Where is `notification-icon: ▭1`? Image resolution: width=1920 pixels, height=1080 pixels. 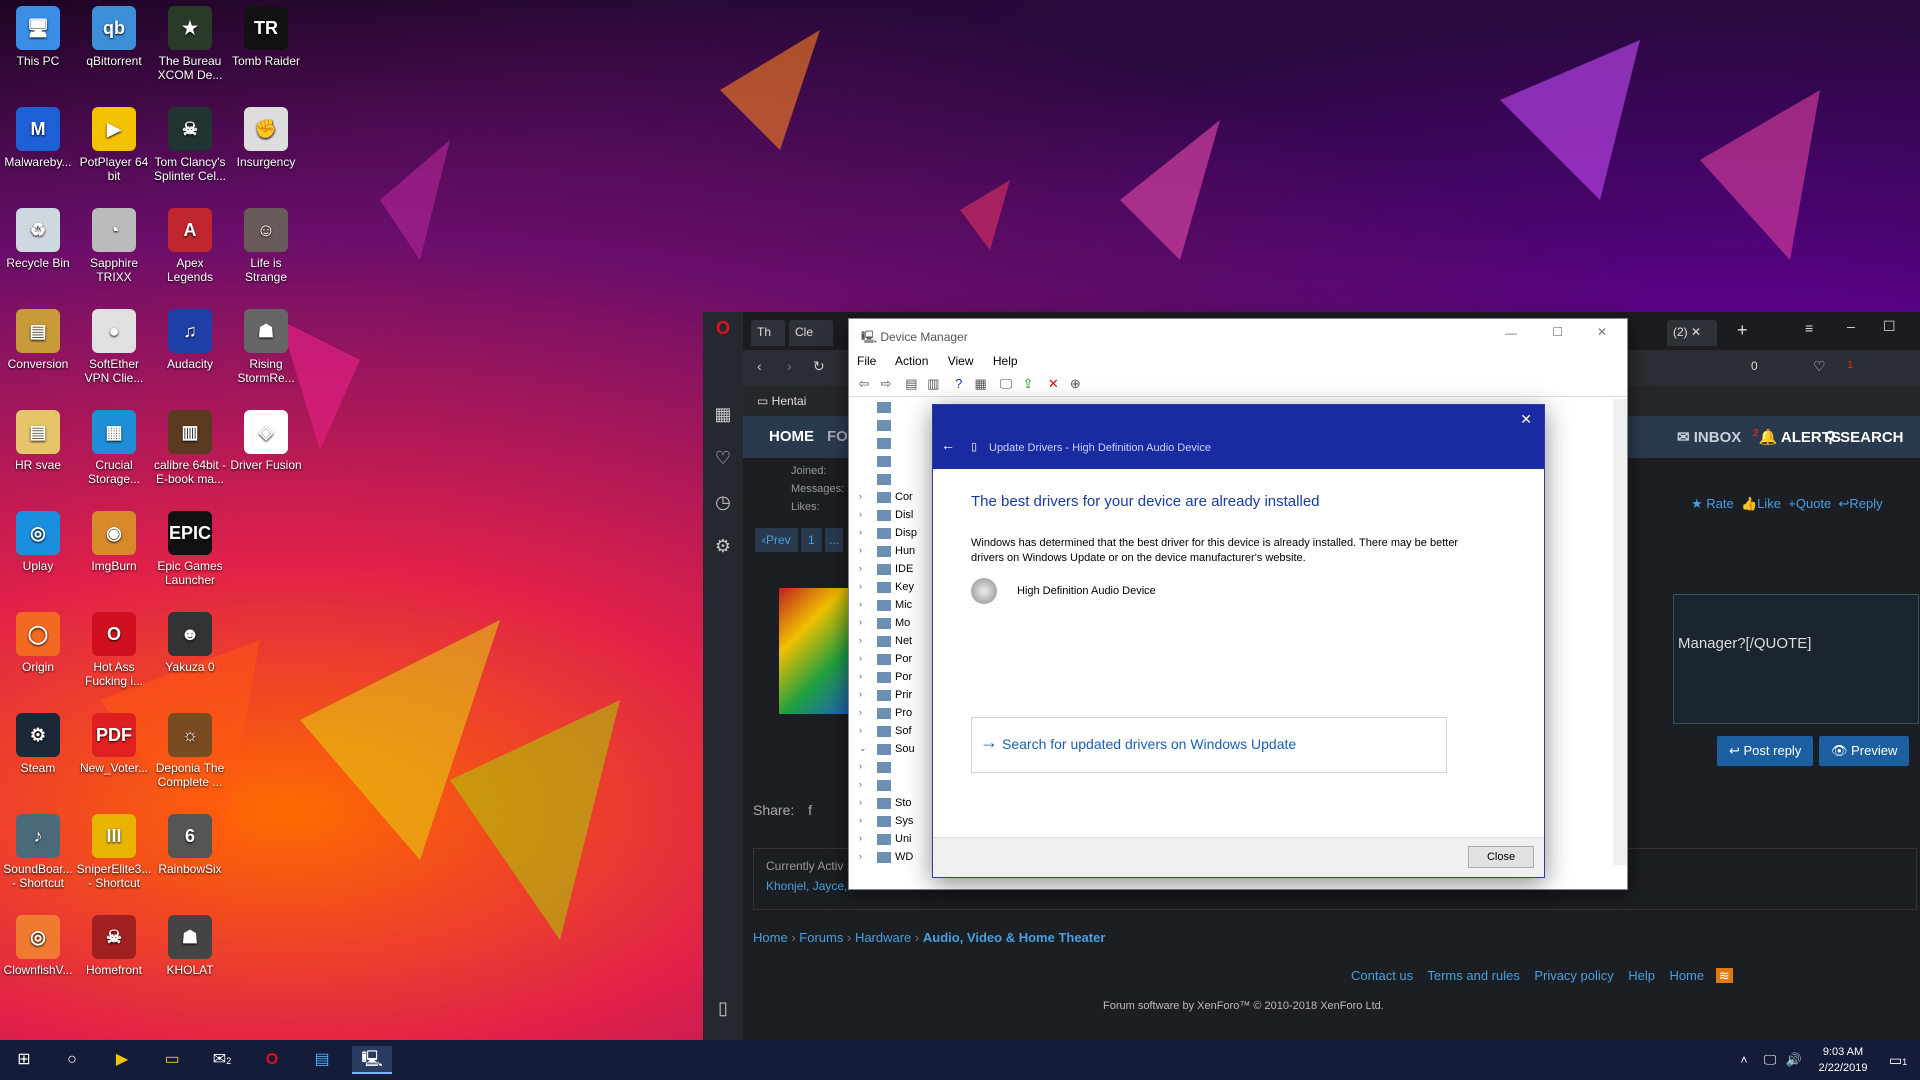
notification-icon: ▭1 is located at coordinates (1898, 1060).